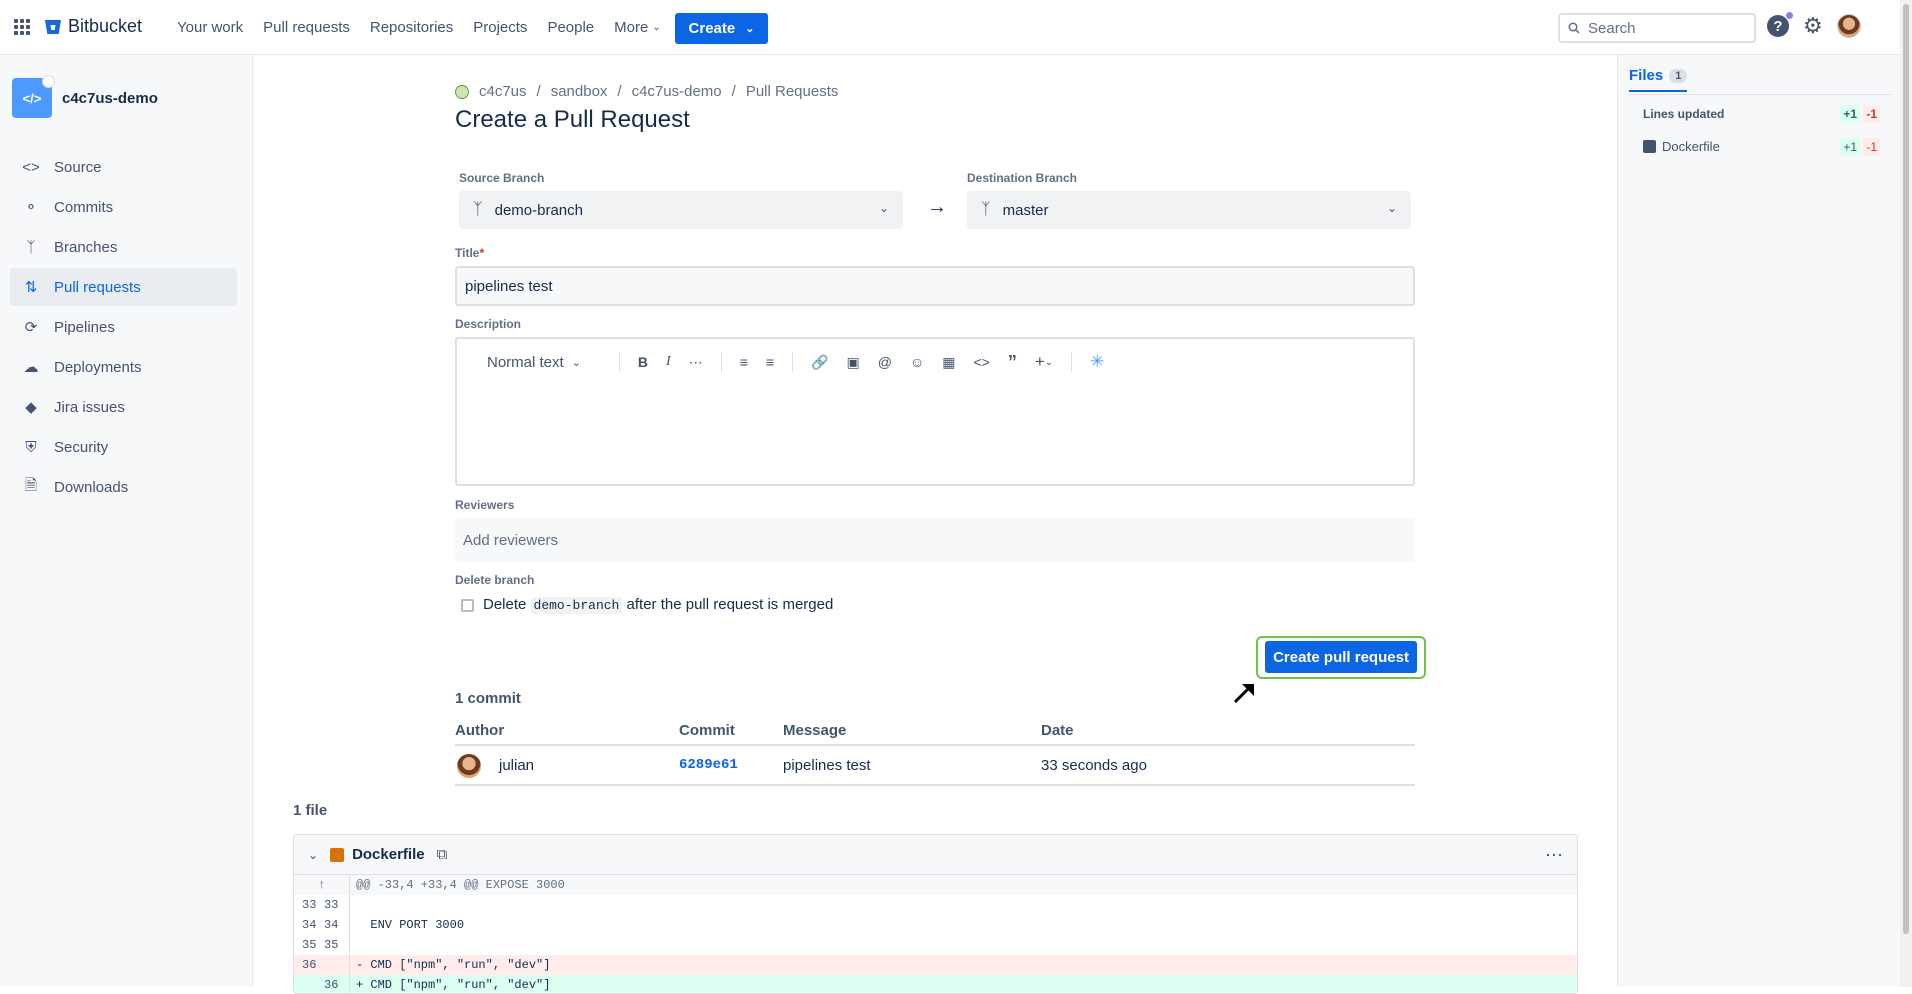 The image size is (1912, 994). I want to click on create-button: Create ⌄, so click(721, 28).